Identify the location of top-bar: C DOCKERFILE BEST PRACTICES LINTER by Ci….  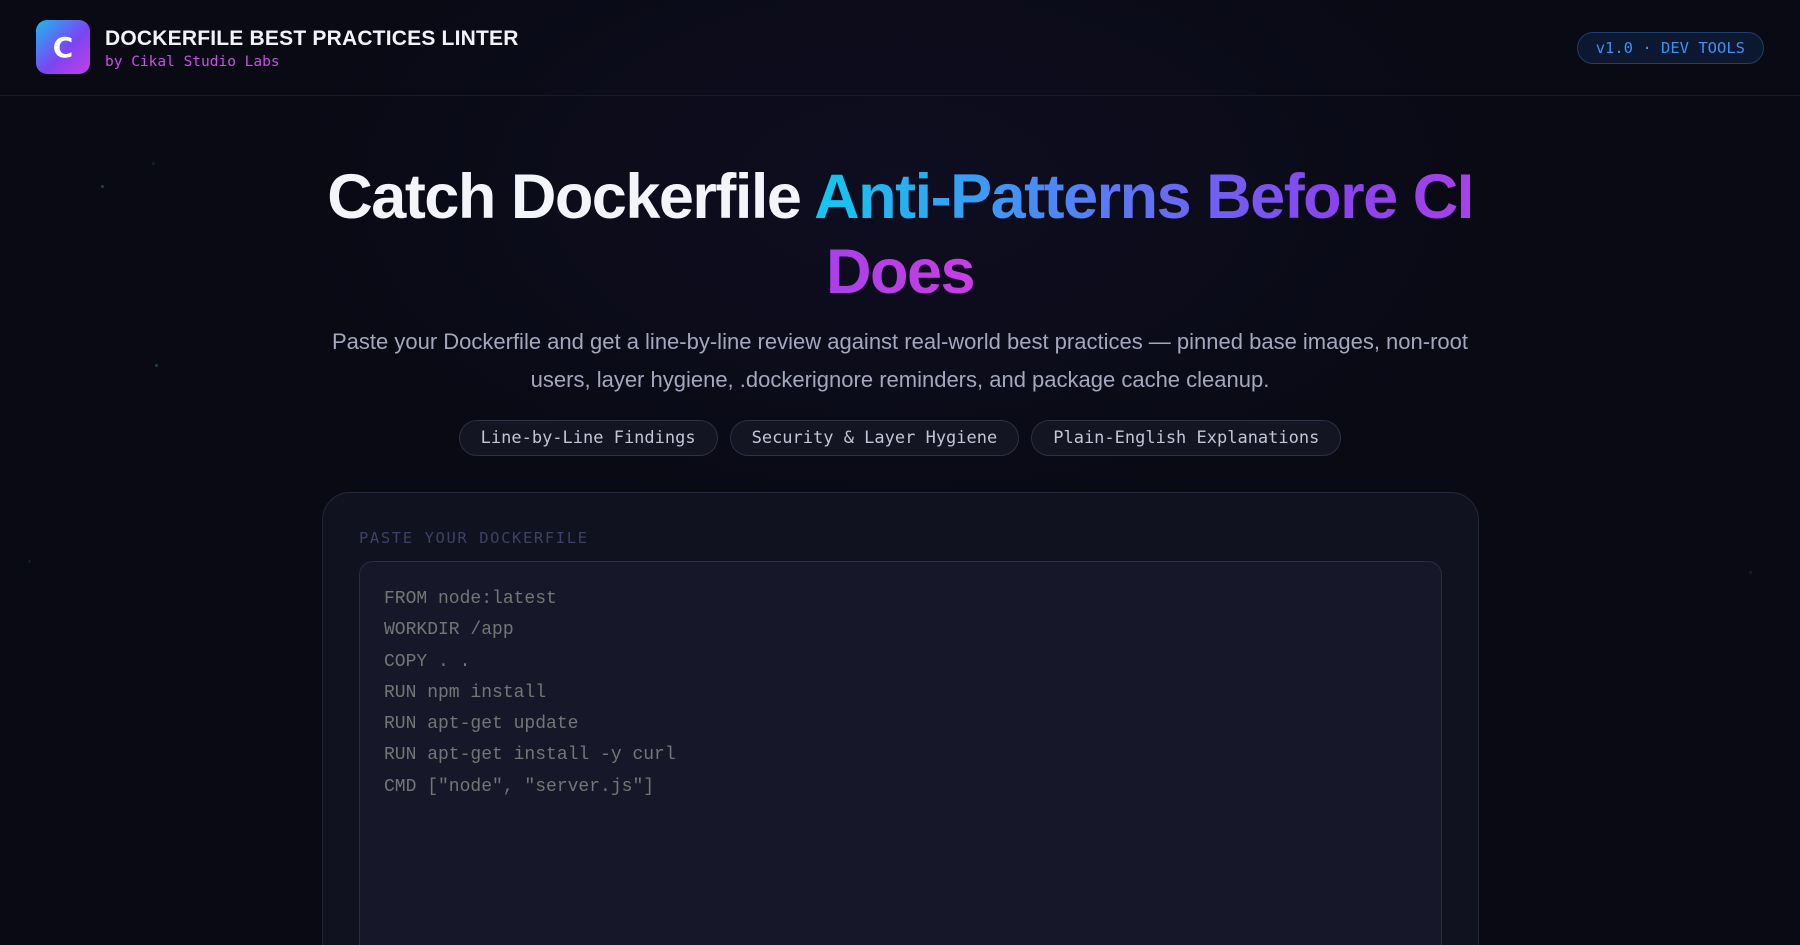
(900, 48).